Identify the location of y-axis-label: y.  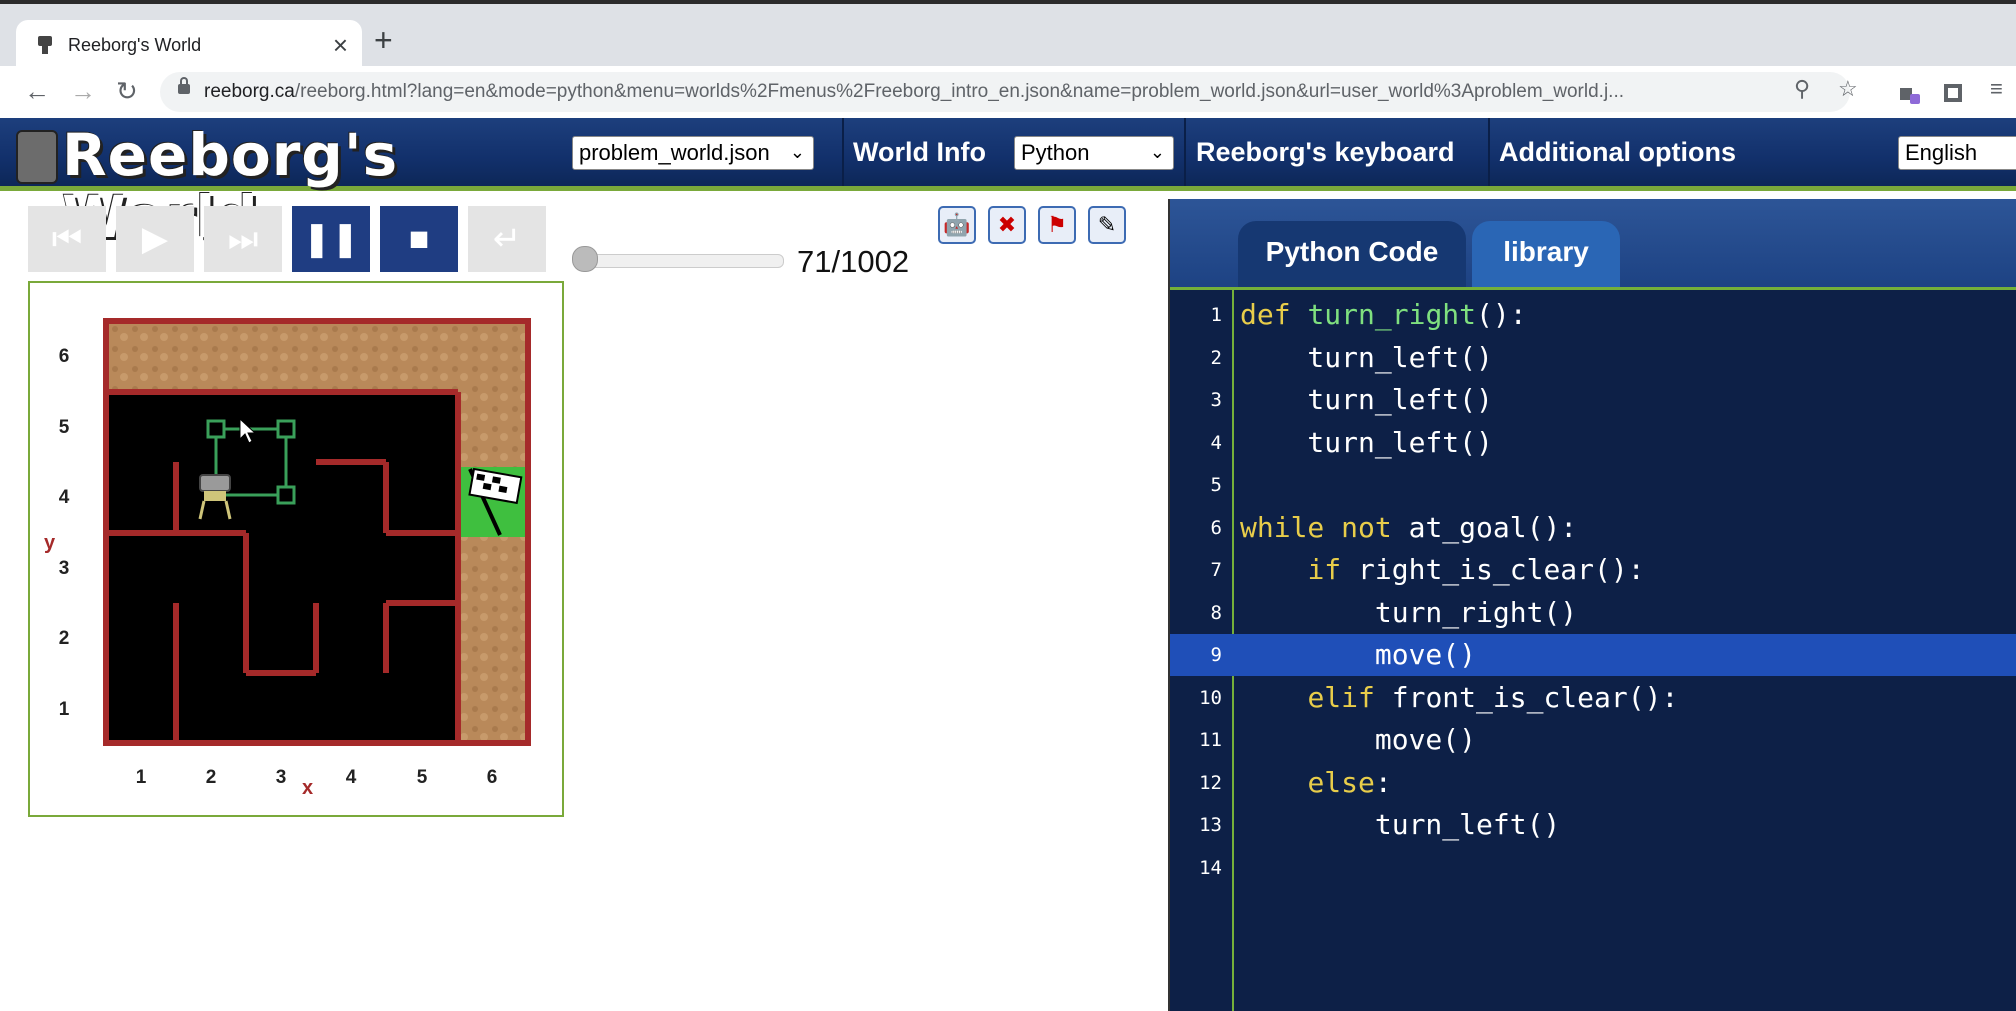
(50, 543).